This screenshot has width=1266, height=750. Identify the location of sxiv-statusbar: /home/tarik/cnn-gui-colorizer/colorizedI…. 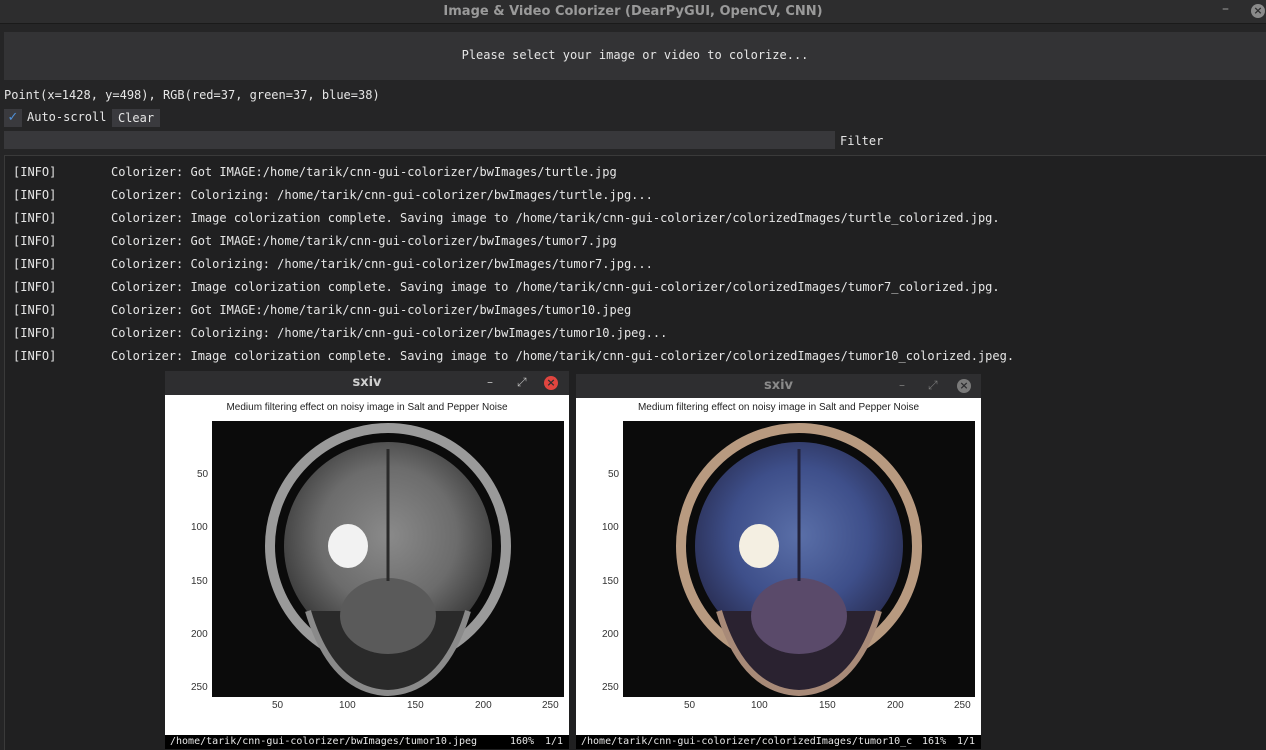
(778, 742).